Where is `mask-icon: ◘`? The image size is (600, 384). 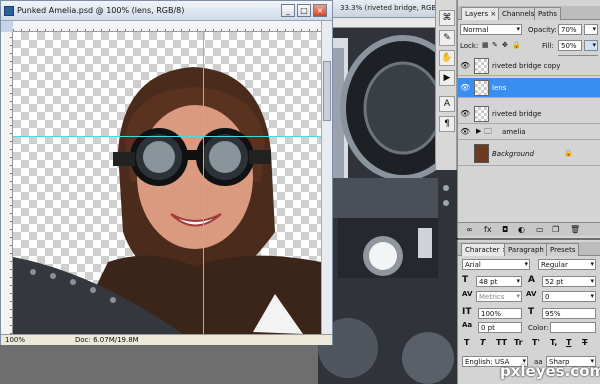
mask-icon: ◘ is located at coordinates (505, 229).